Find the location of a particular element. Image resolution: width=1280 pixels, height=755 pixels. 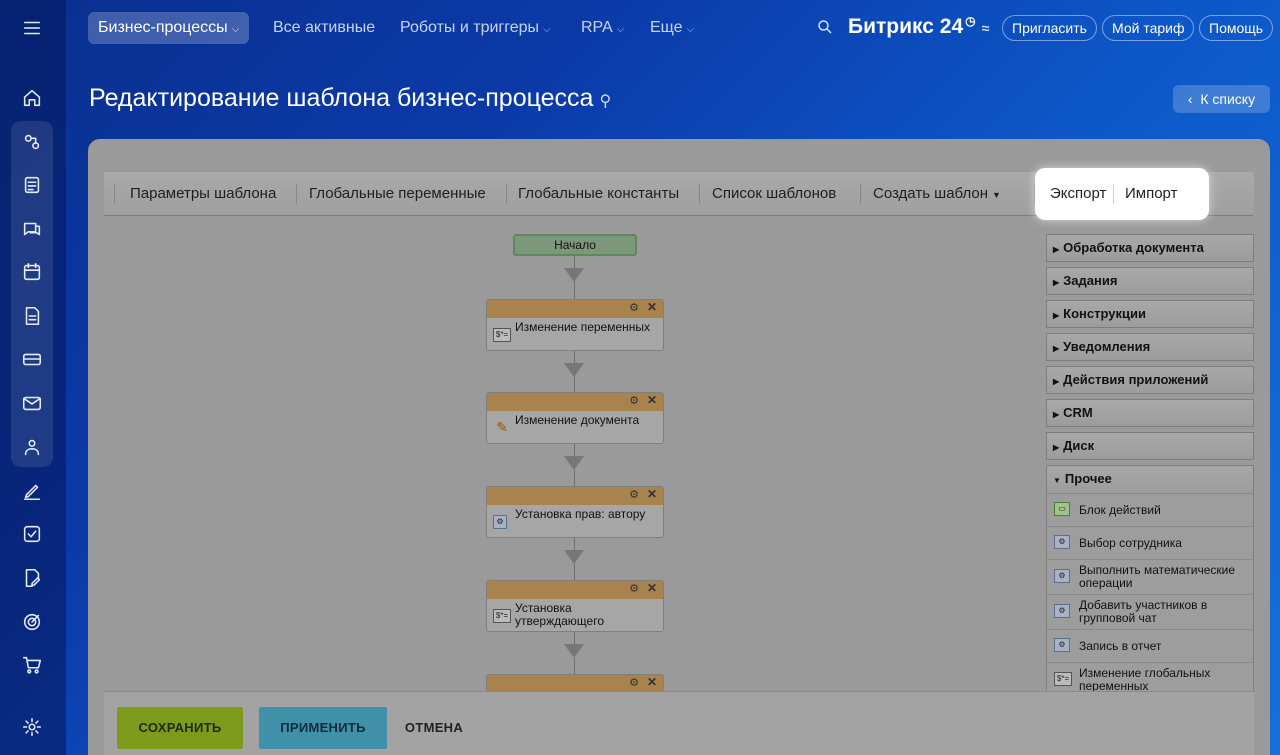

drive-icon is located at coordinates (32, 359).